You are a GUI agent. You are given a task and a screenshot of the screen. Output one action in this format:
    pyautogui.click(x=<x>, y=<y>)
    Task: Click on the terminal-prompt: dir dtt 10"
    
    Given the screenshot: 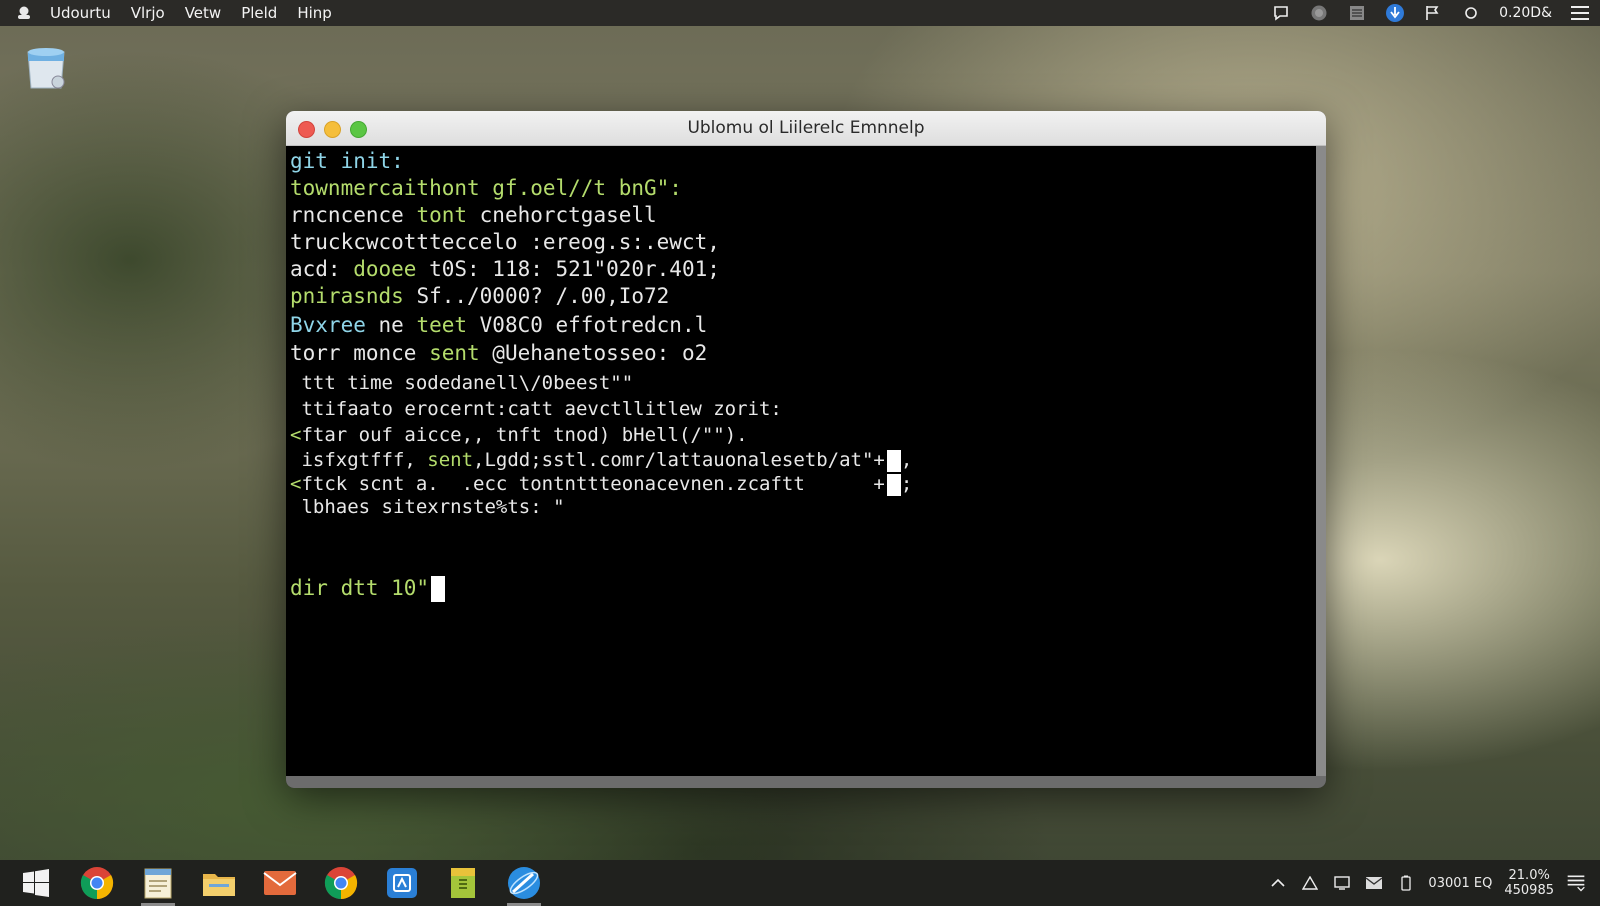 What is the action you would take?
    pyautogui.click(x=368, y=589)
    